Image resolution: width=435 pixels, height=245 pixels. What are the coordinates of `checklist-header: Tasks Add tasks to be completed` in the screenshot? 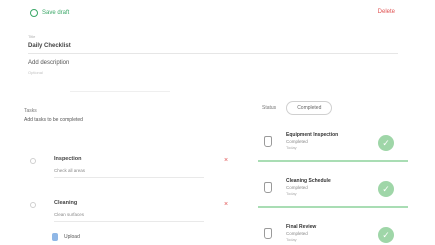 It's located at (134, 115).